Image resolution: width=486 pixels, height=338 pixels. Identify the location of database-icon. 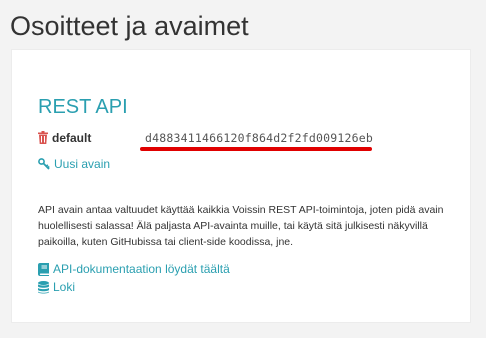
(43, 287).